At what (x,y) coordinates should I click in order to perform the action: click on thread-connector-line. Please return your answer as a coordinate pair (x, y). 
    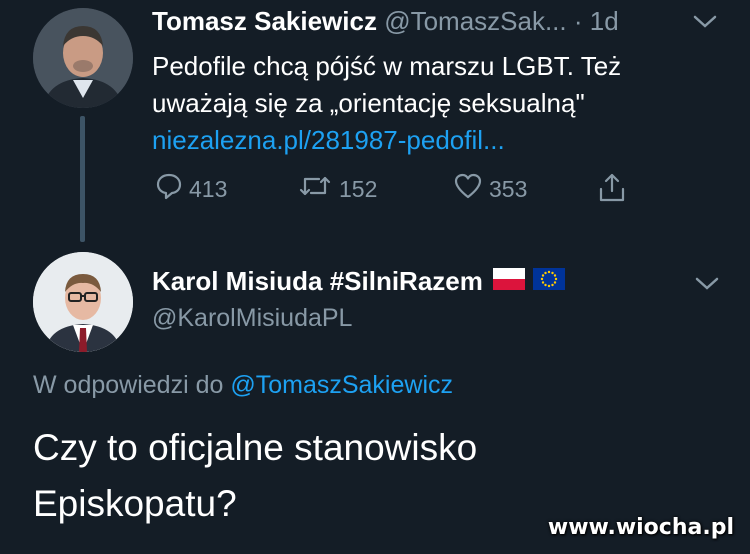
    Looking at the image, I should click on (82, 179).